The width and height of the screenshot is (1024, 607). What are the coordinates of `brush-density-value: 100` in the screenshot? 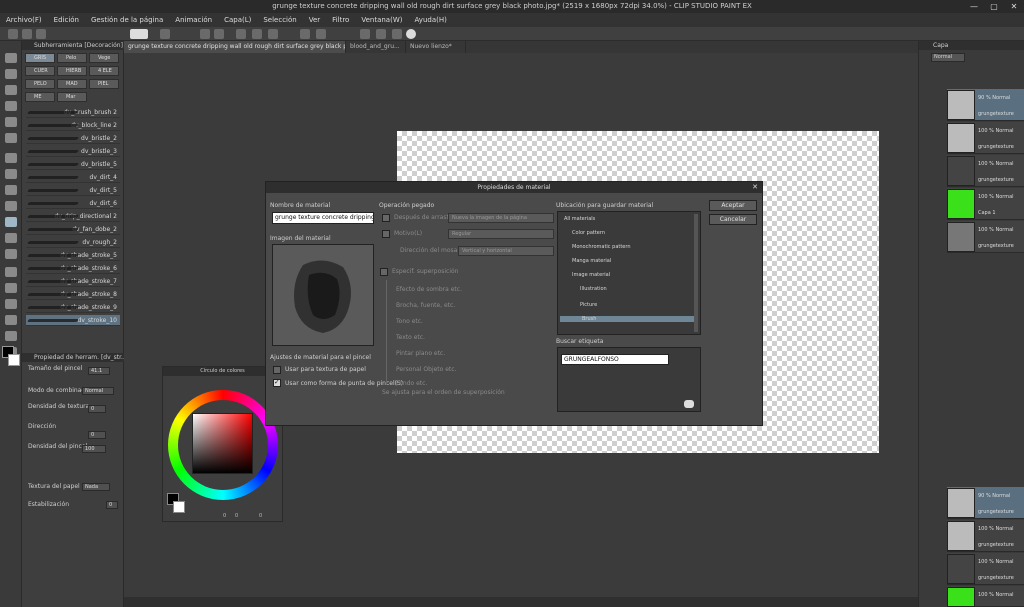 It's located at (94, 449).